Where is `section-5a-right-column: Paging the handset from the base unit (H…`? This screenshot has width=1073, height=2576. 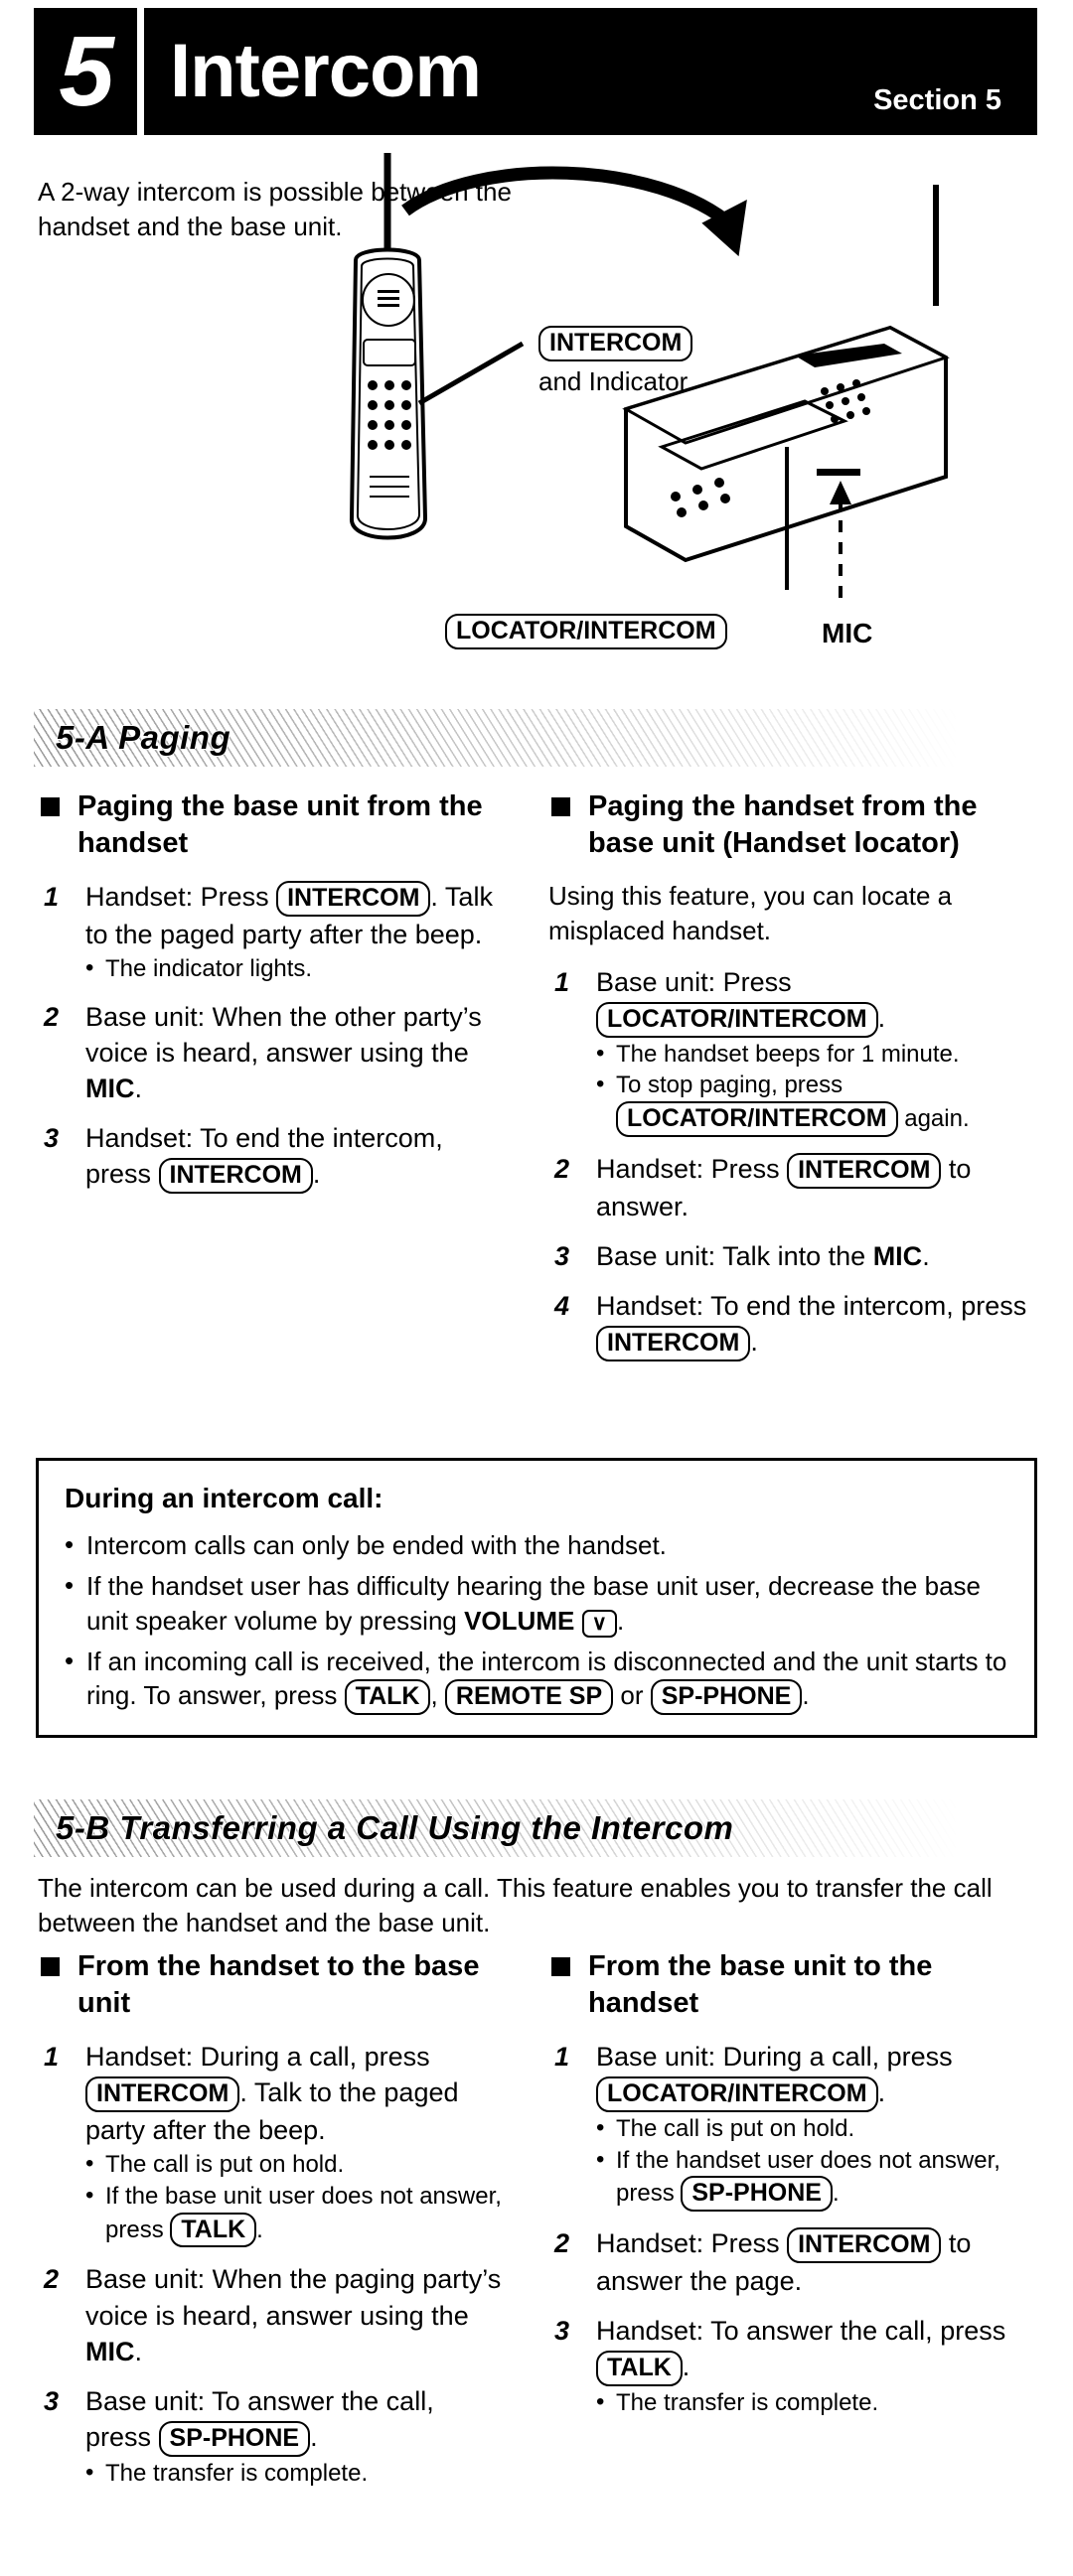 section-5a-right-column: Paging the handset from the base unit (H… is located at coordinates (793, 1082).